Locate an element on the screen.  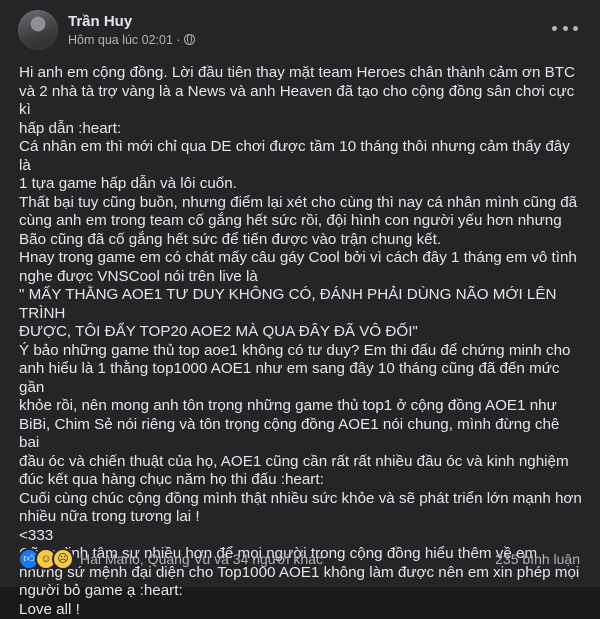
post-line: <333 is located at coordinates (301, 536).